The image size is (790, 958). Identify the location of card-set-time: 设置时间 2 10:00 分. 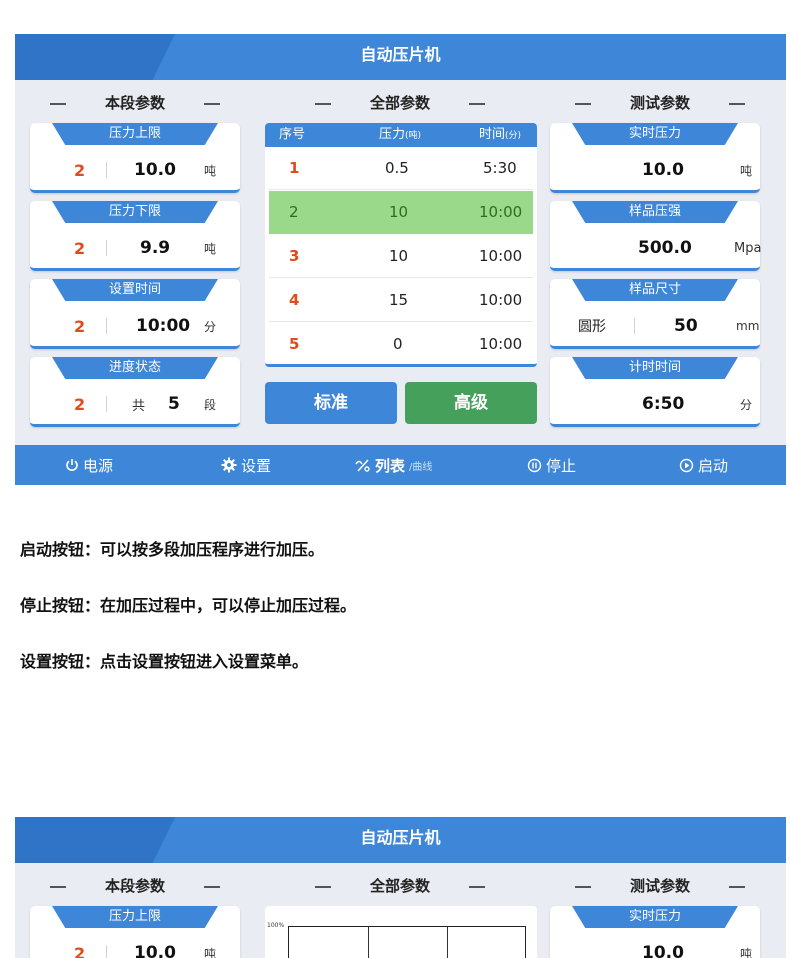
(135, 314).